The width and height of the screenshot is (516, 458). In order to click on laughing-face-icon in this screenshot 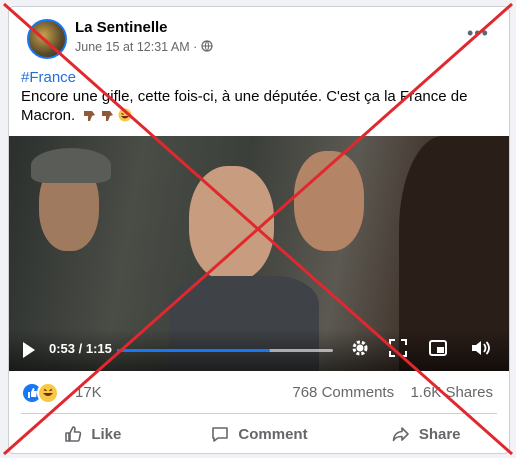, I will do `click(125, 115)`.